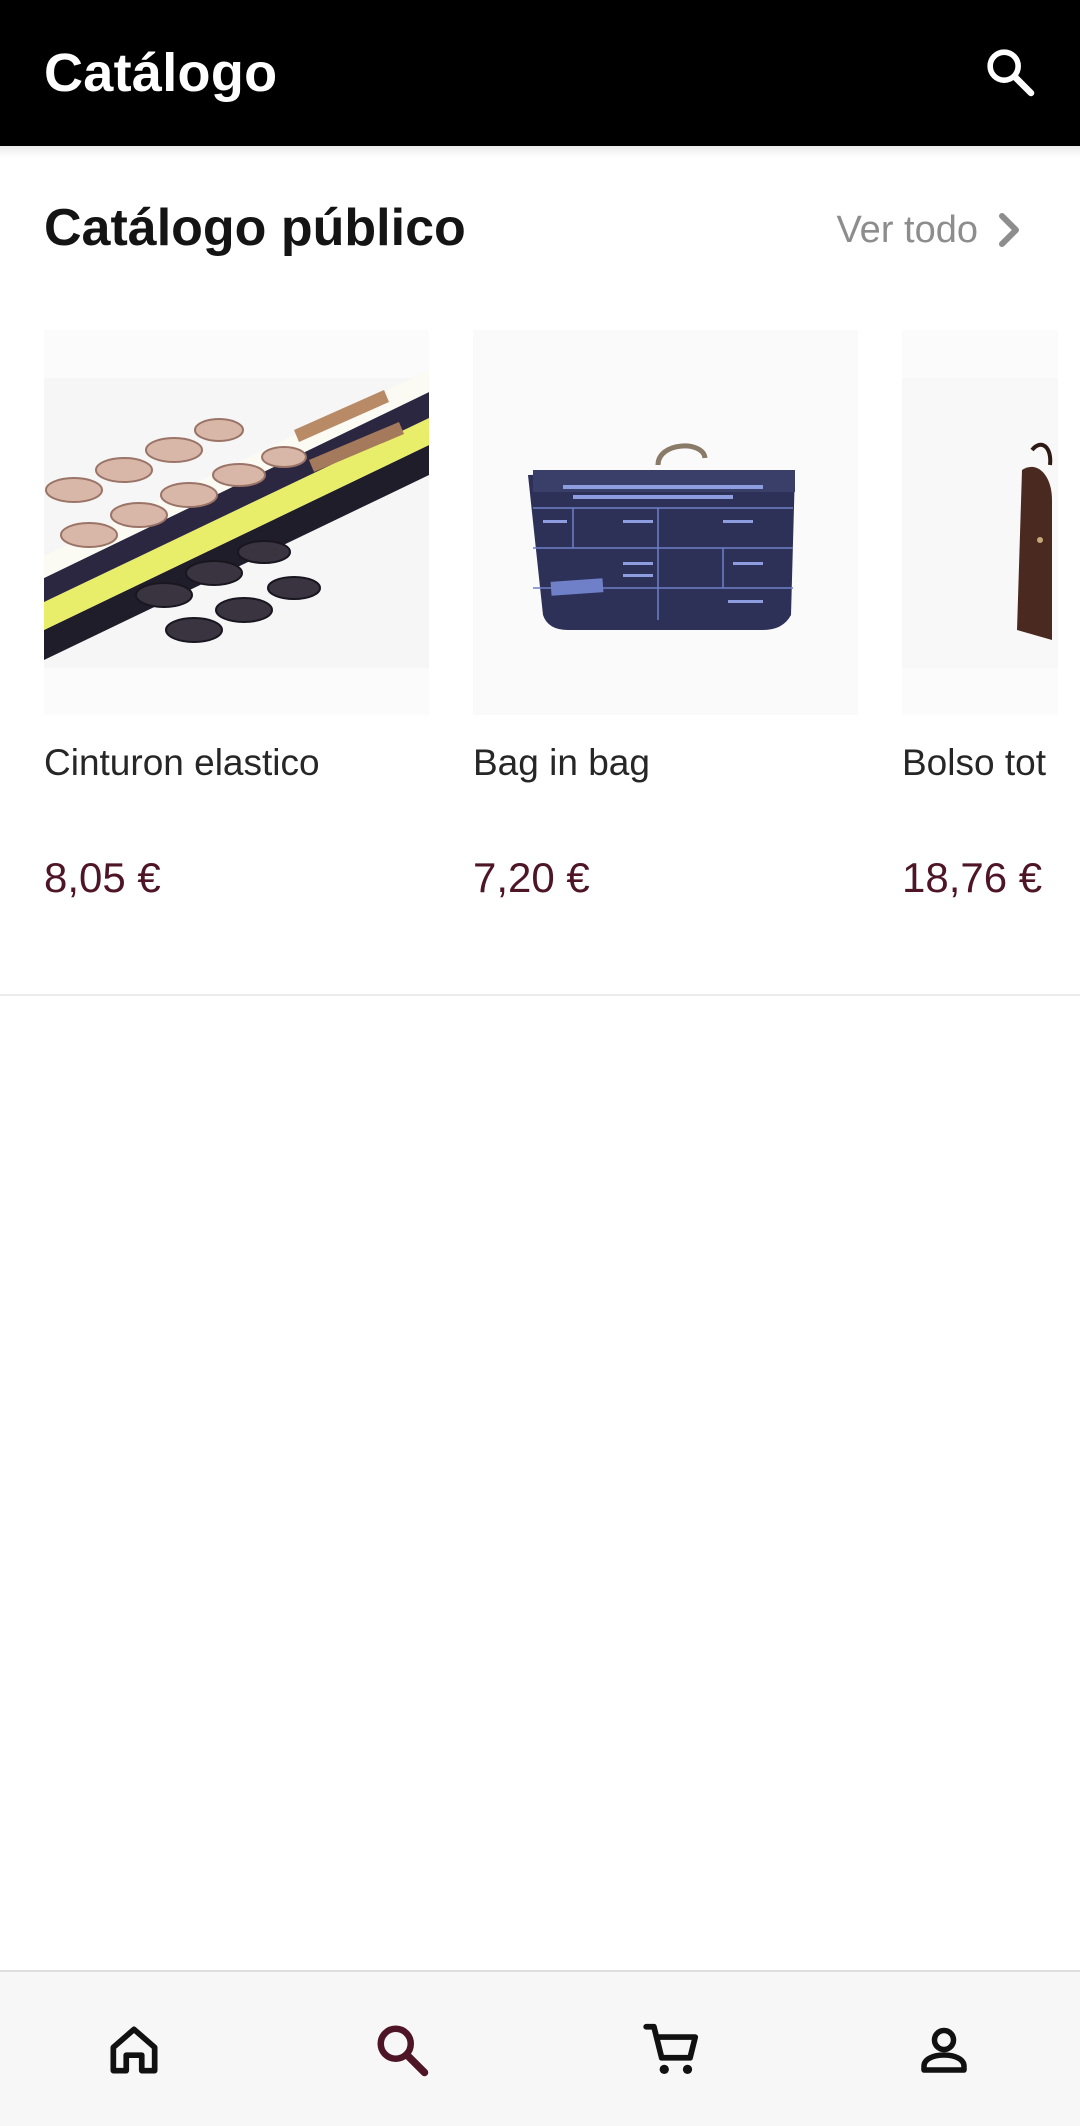  I want to click on product-price: 18,76 €, so click(972, 877).